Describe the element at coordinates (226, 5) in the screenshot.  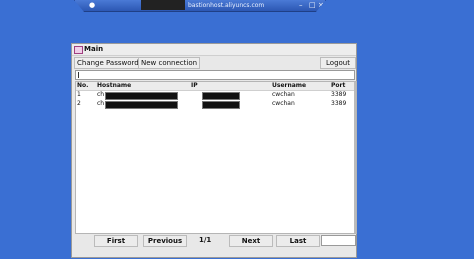
I see `remote-host-label: bastionhost.aliyuncs.com` at that location.